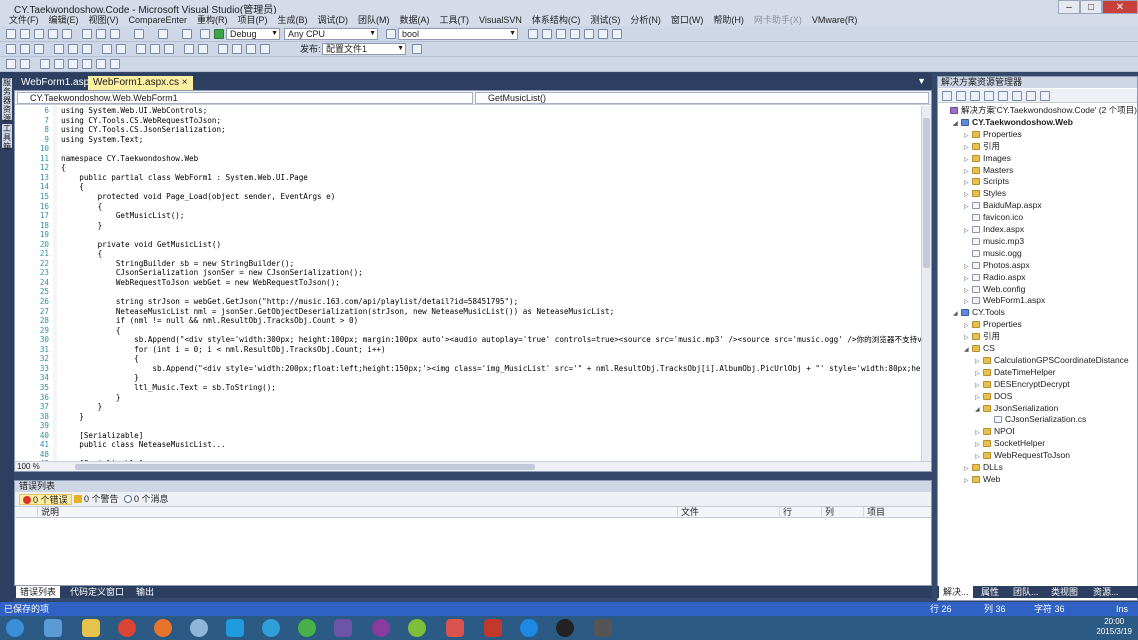 The width and height of the screenshot is (1138, 640). I want to click on add-item-icon, so click(25, 34).